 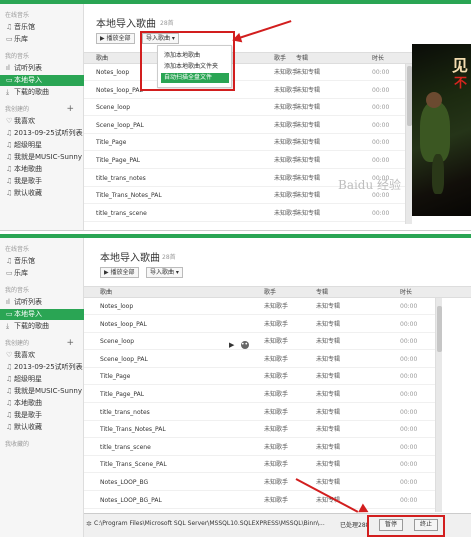 I want to click on table-row: Notes_LOOP_BG 未知歌手 未知专辑 00:00, so click(x=259, y=482).